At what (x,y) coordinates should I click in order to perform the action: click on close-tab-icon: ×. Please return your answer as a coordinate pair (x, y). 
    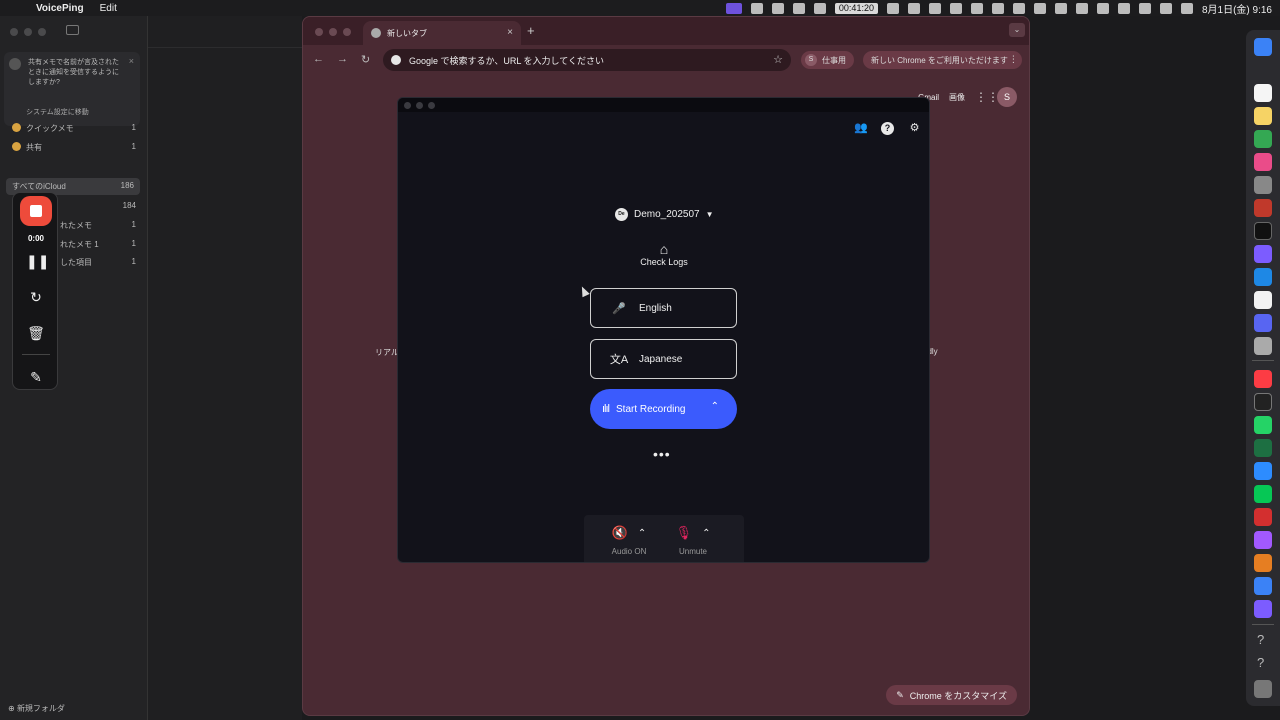
    Looking at the image, I should click on (510, 32).